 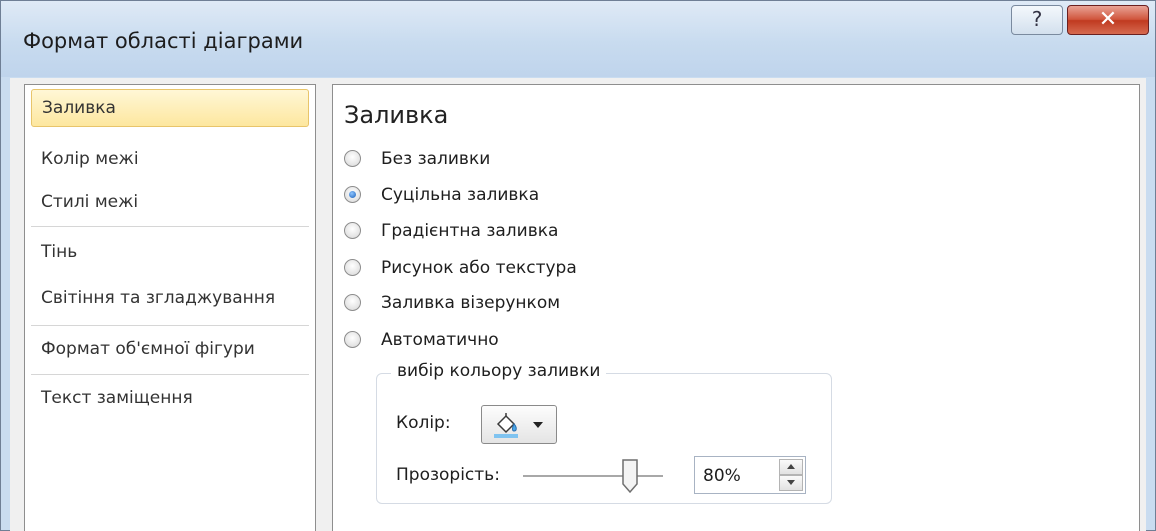 I want to click on radio-label: Рисунок або текстура, so click(x=479, y=268).